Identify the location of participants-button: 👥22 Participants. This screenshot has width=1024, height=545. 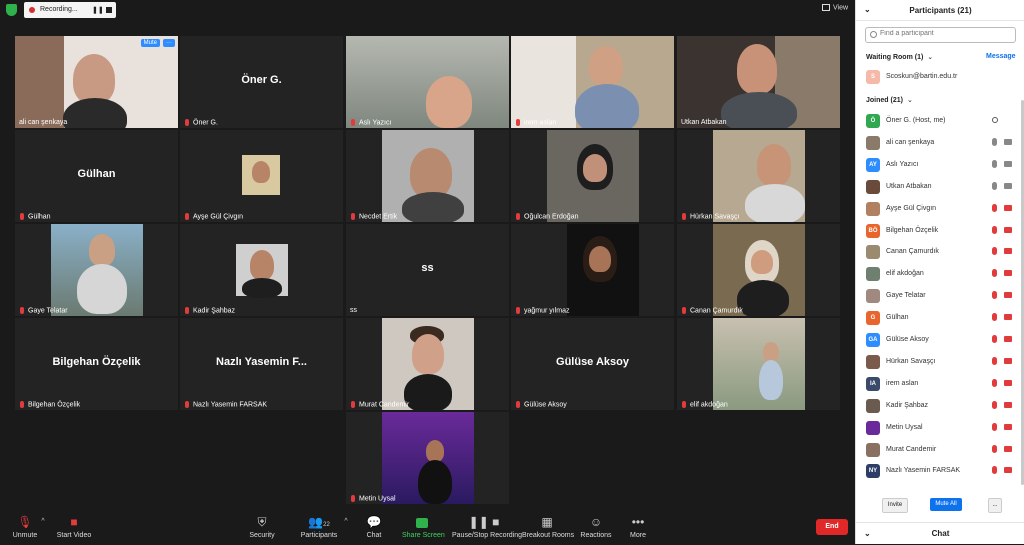
(319, 527).